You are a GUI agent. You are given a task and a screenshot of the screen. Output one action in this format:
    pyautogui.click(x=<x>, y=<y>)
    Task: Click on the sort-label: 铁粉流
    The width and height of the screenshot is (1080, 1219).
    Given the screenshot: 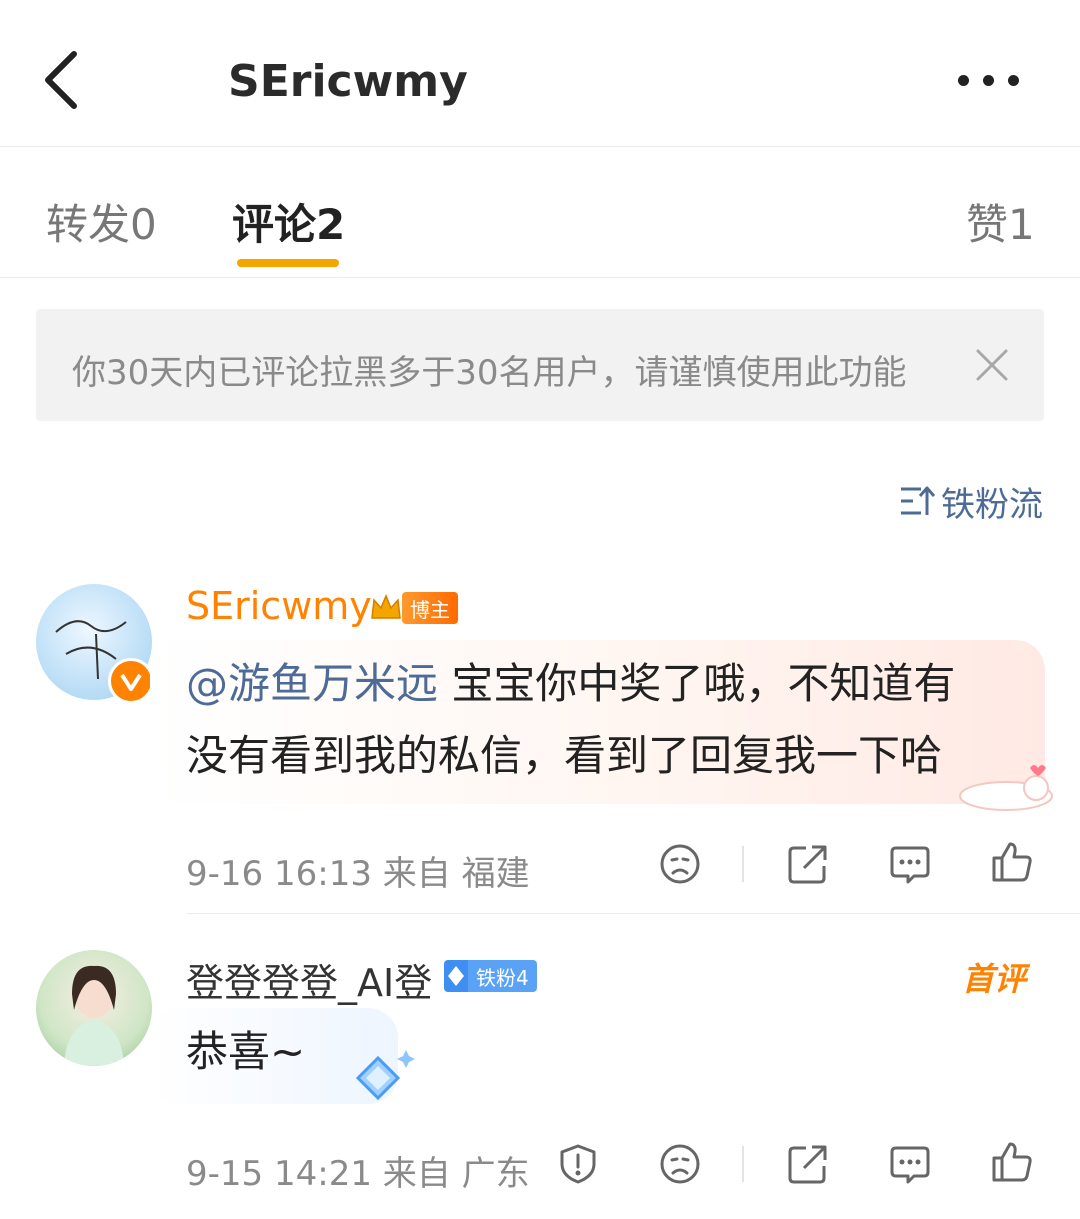 What is the action you would take?
    pyautogui.click(x=992, y=504)
    